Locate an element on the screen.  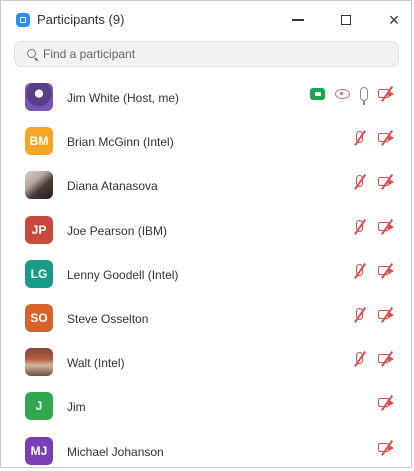
participant-name: Jim is located at coordinates (76, 407).